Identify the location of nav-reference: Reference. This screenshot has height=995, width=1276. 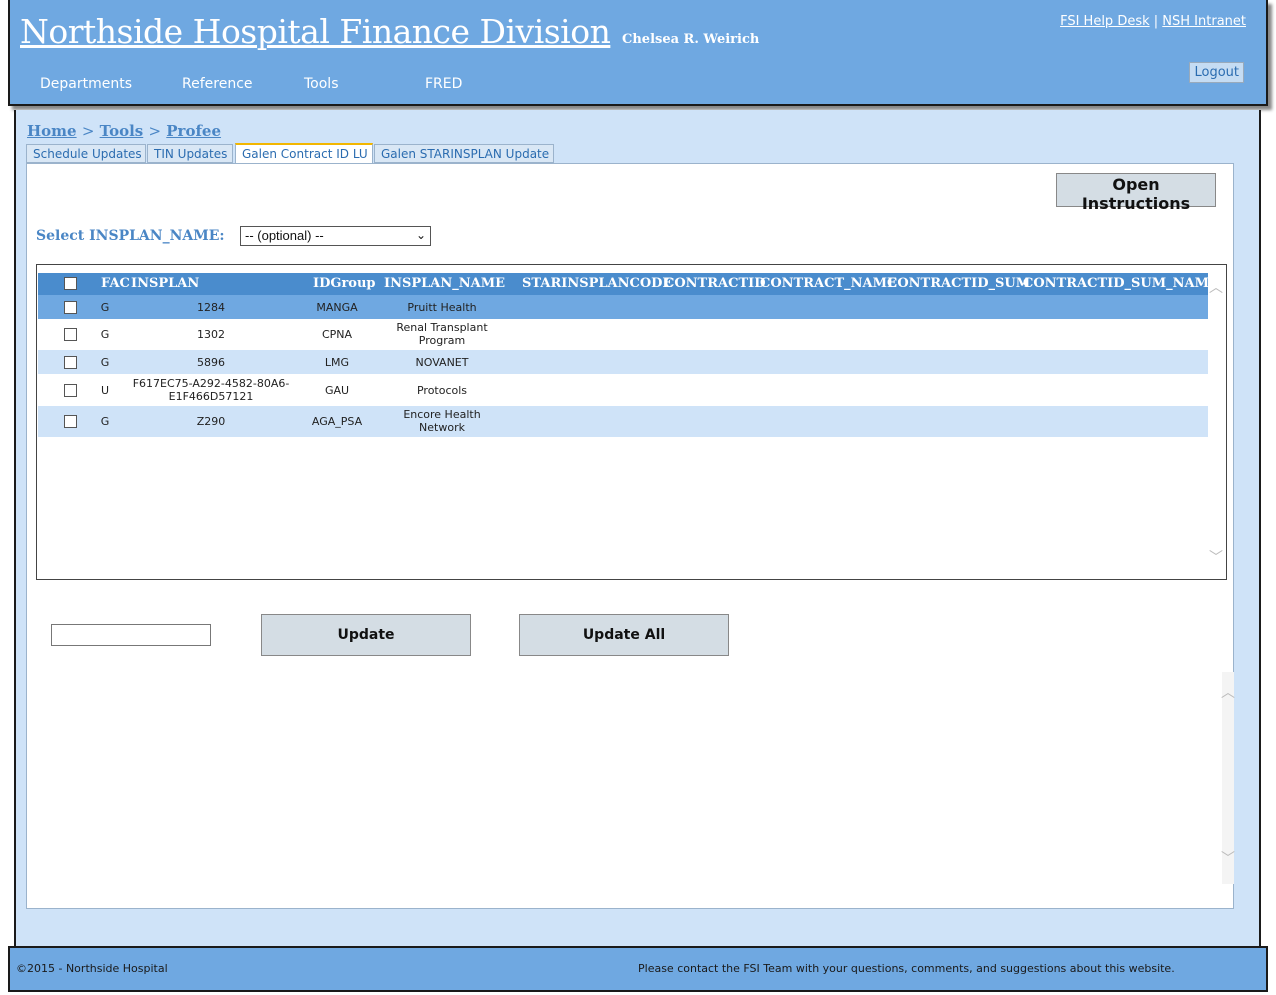
(217, 84).